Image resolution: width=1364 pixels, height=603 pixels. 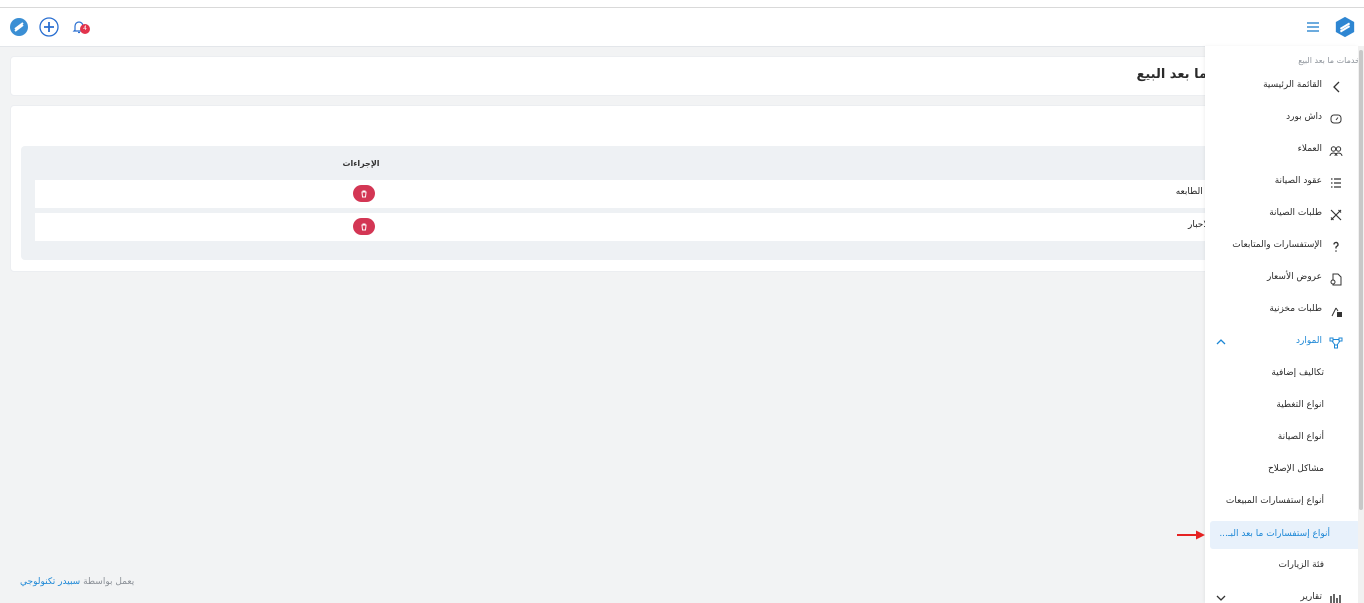 I want to click on sidebar-subitem-visit-categories: فئة الزيارات, so click(x=1281, y=567).